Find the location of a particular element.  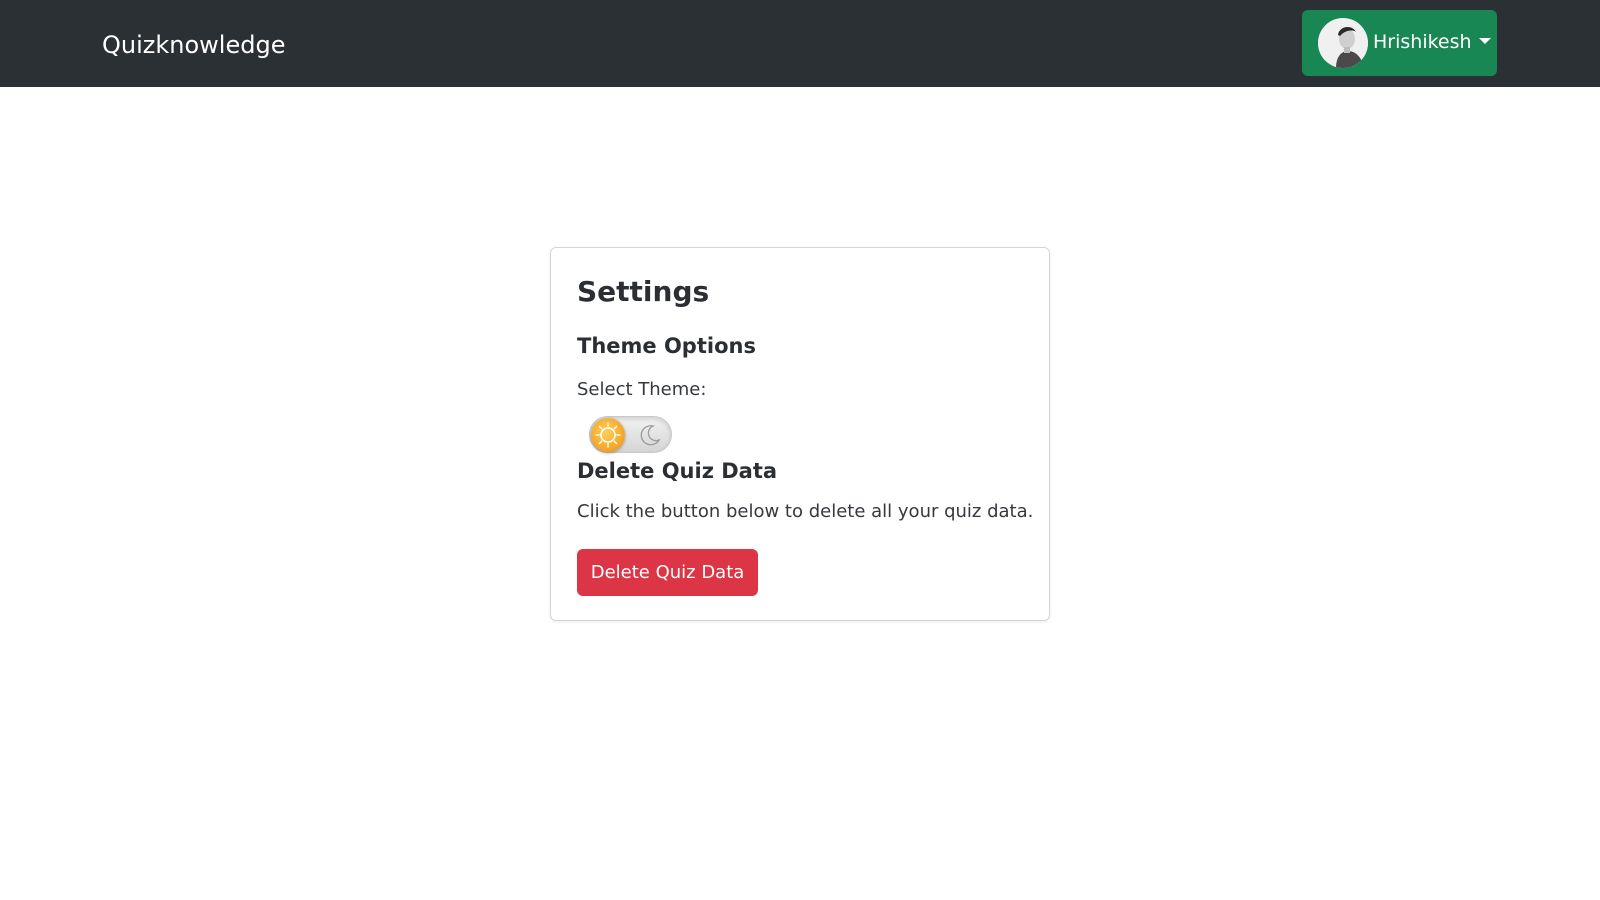

brand-link: Quizknowledge is located at coordinates (193, 45).